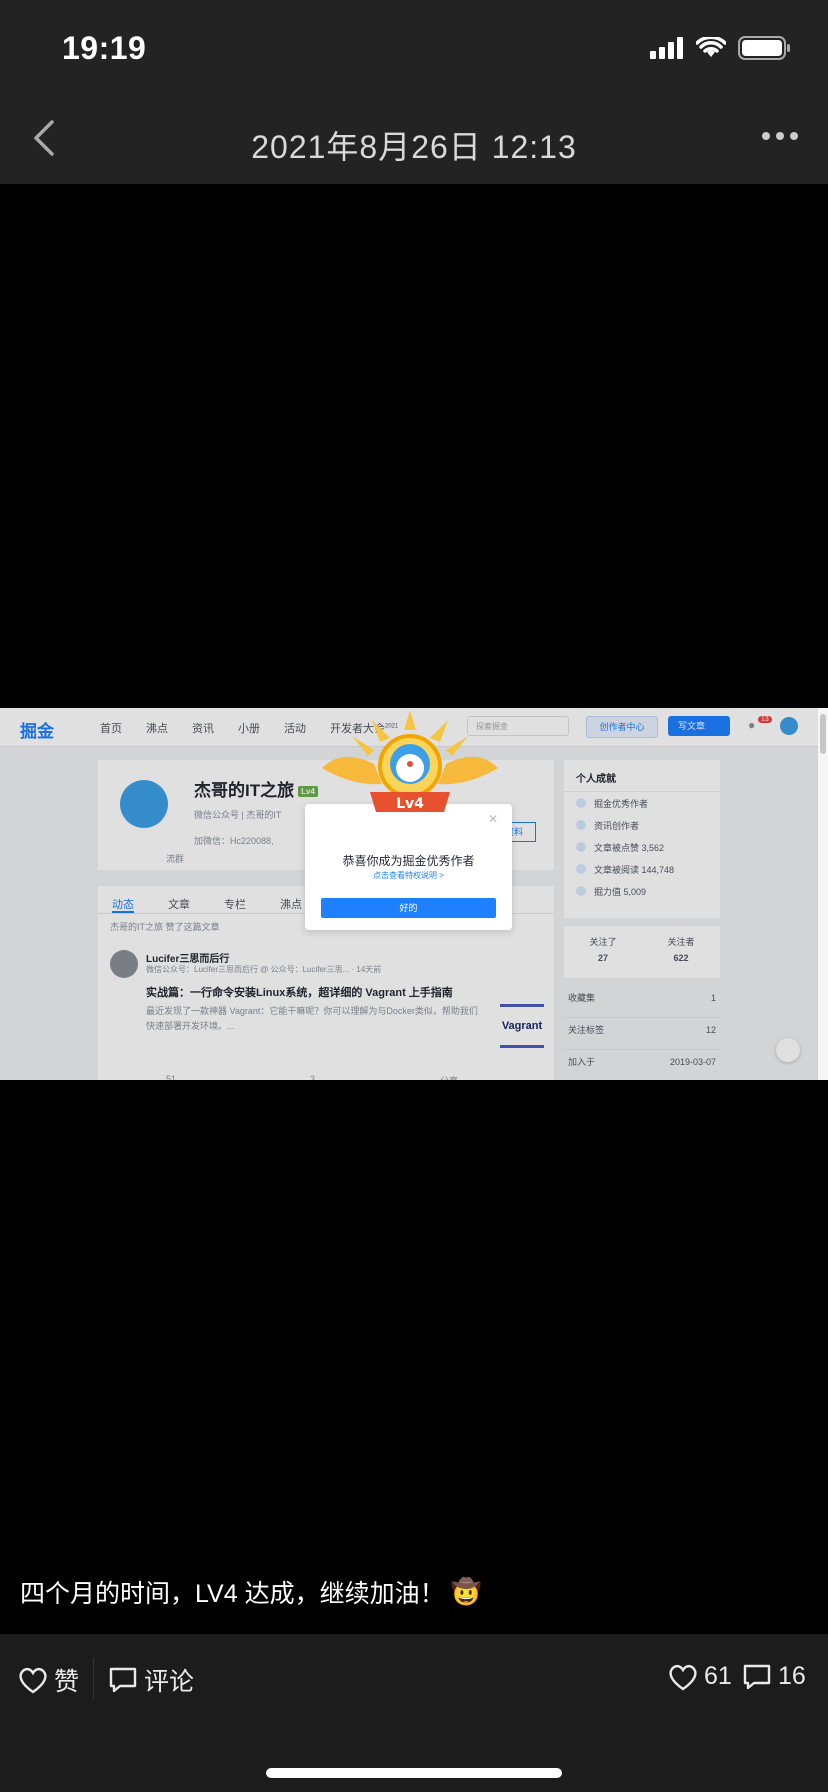 The height and width of the screenshot is (1792, 828). I want to click on more-icon, so click(780, 136).